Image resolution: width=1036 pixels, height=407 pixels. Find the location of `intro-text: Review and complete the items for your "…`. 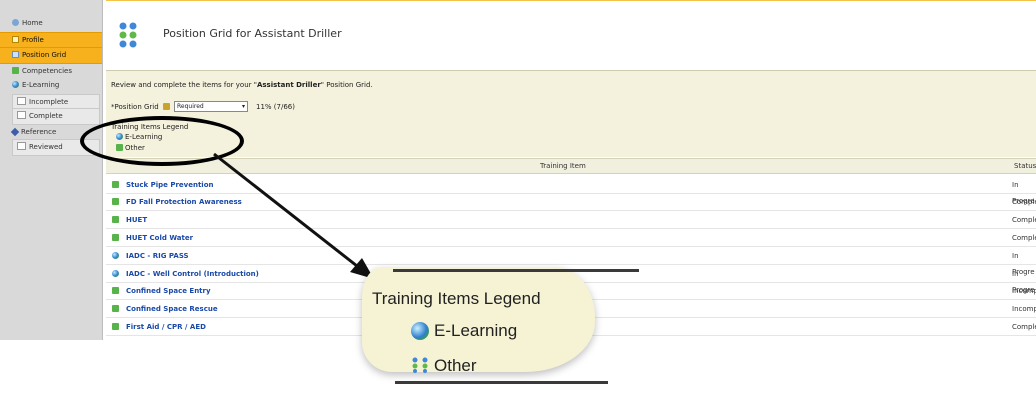

intro-text: Review and complete the items for your "… is located at coordinates (242, 85).